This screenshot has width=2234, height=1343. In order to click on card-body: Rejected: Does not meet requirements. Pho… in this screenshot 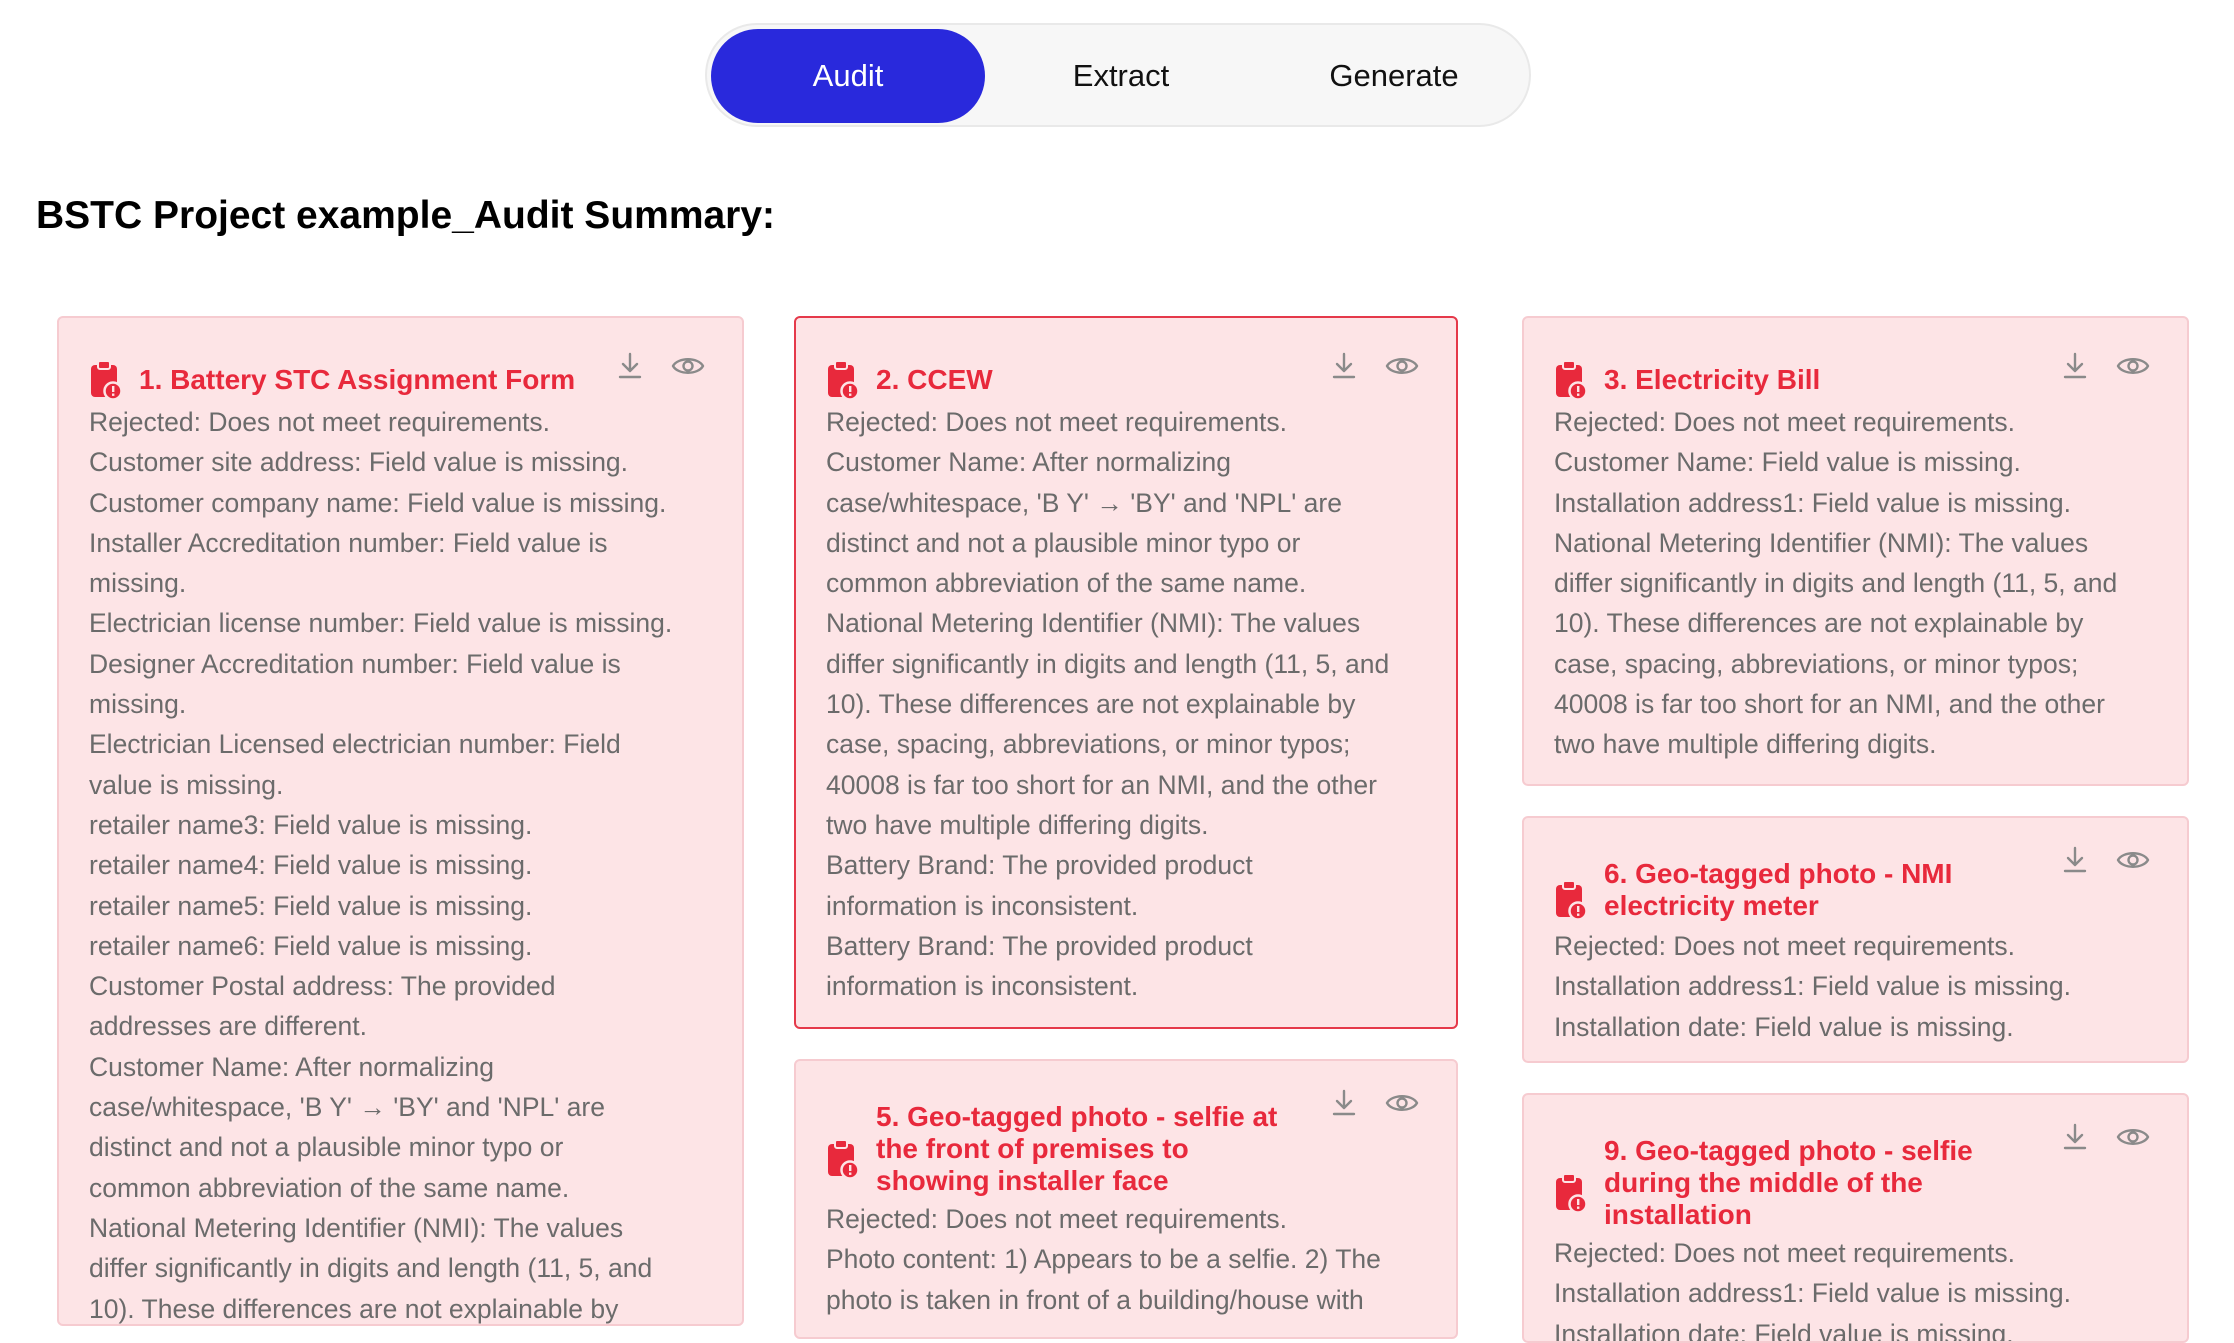, I will do `click(1127, 1259)`.